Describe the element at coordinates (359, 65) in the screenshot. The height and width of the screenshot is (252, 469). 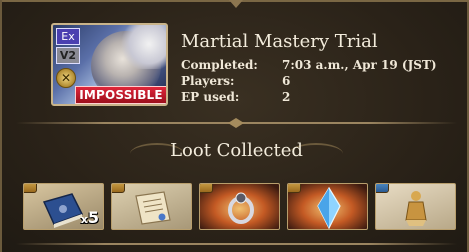
I see `info-value: 7:03 a.m., Apr 19 (JST)` at that location.